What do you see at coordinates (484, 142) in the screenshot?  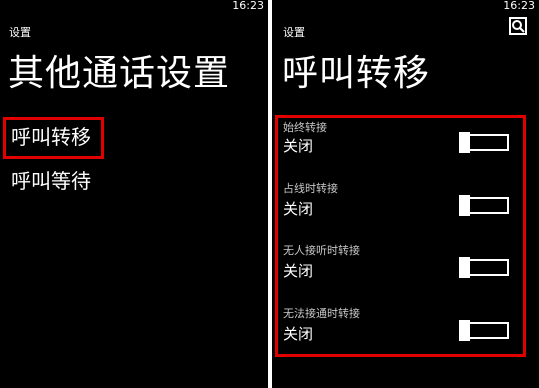 I see `toggle-always-forward` at bounding box center [484, 142].